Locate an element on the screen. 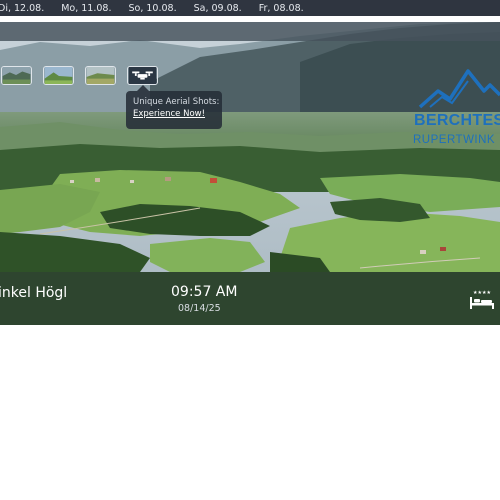 This screenshot has width=500, height=500. mountain-thumb-icon is located at coordinates (16, 75).